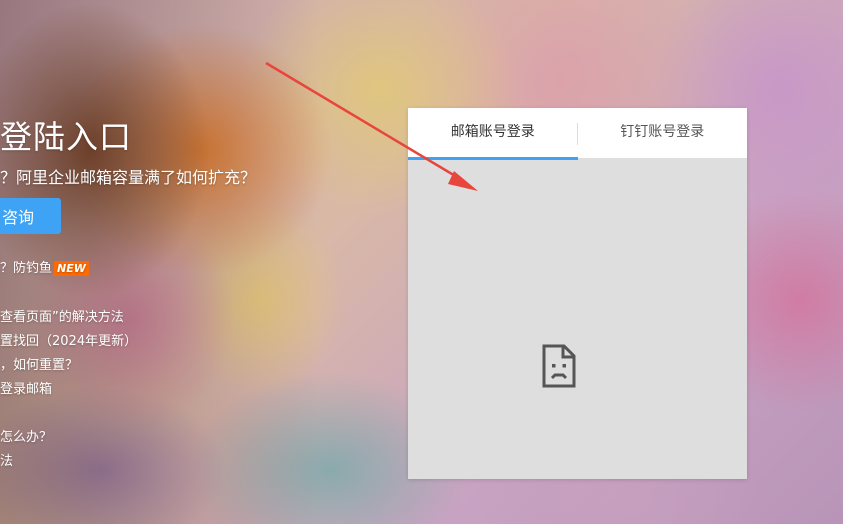 The image size is (843, 524). Describe the element at coordinates (62, 315) in the screenshot. I see `help-link: 查看页面”的解决方法` at that location.